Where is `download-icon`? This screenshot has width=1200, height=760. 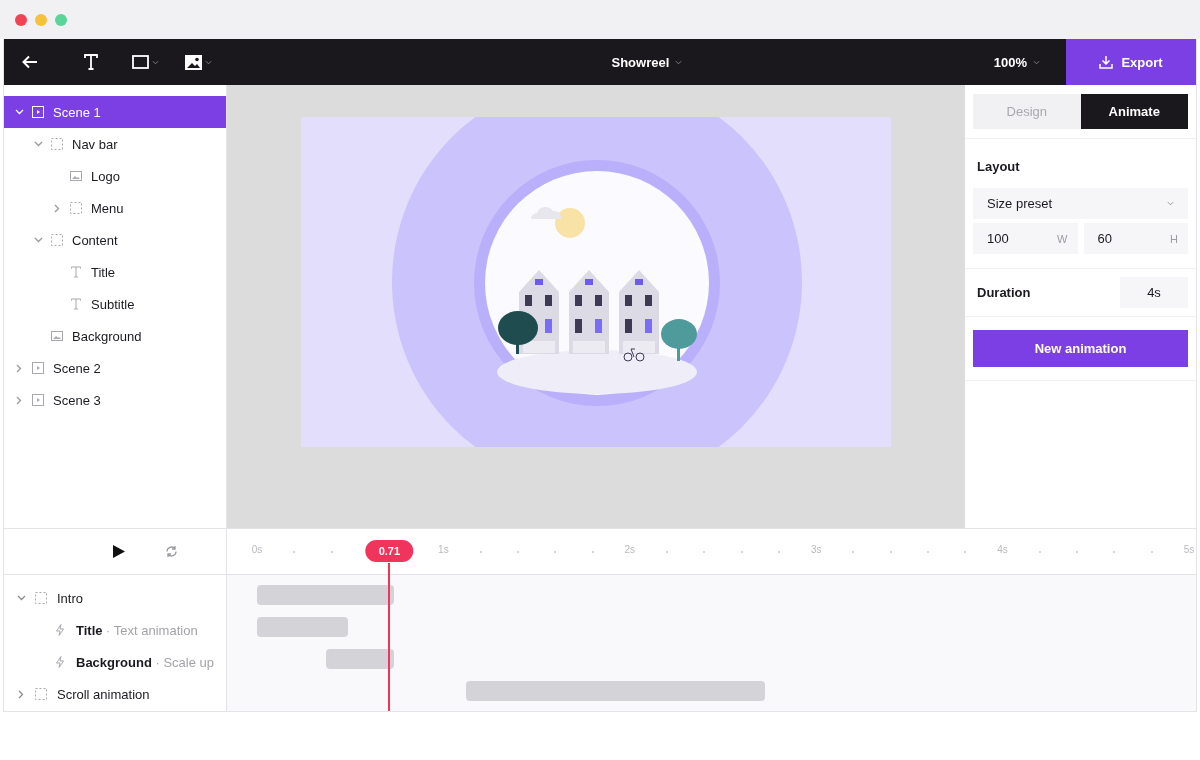 download-icon is located at coordinates (1106, 62).